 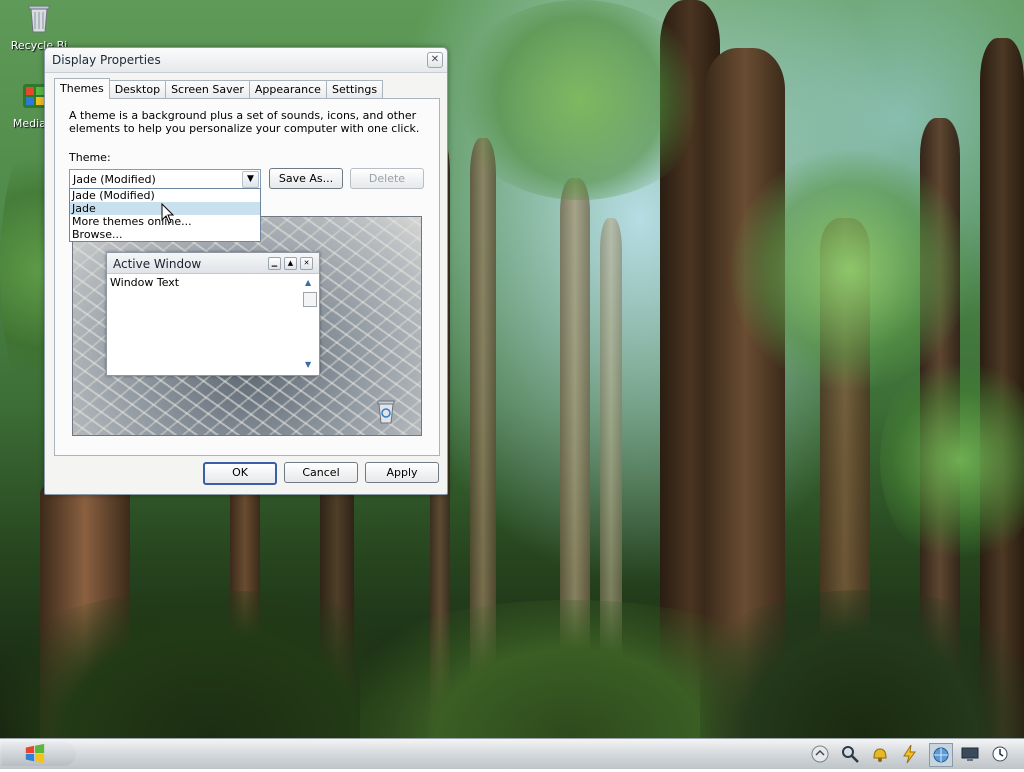 I want to click on chevron-down-icon: ▼, so click(x=250, y=179).